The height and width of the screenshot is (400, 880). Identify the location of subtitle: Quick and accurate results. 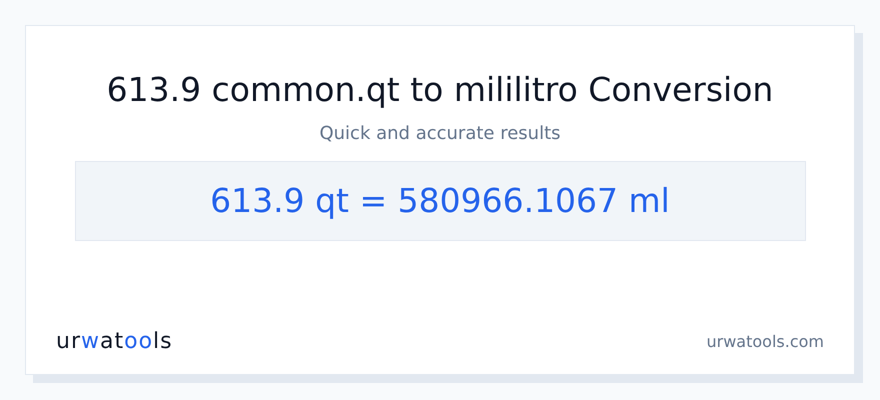
(440, 134).